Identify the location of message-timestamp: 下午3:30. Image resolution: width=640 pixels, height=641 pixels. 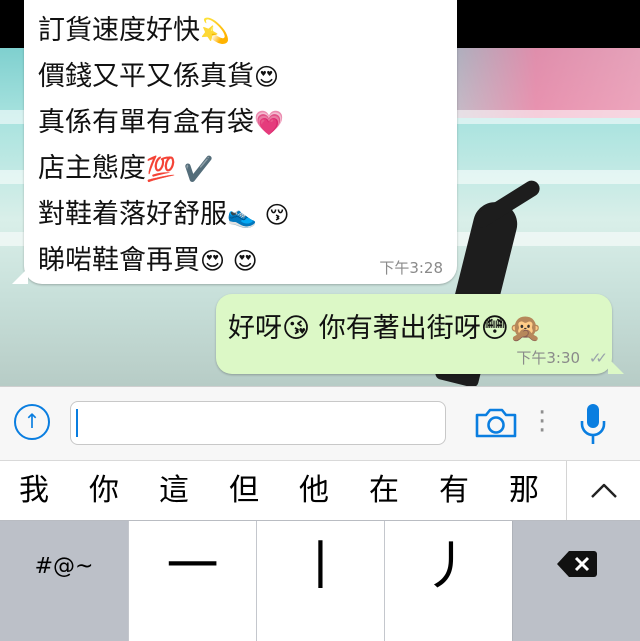
(548, 358).